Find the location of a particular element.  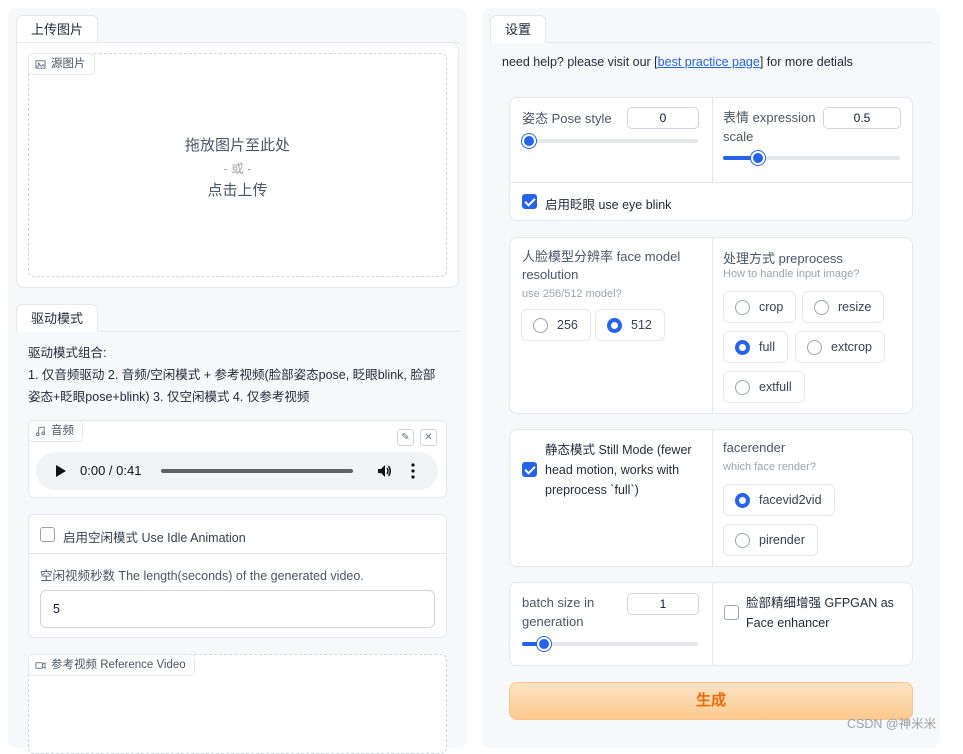

preprocess-option-extcrop: extcrop is located at coordinates (840, 347).